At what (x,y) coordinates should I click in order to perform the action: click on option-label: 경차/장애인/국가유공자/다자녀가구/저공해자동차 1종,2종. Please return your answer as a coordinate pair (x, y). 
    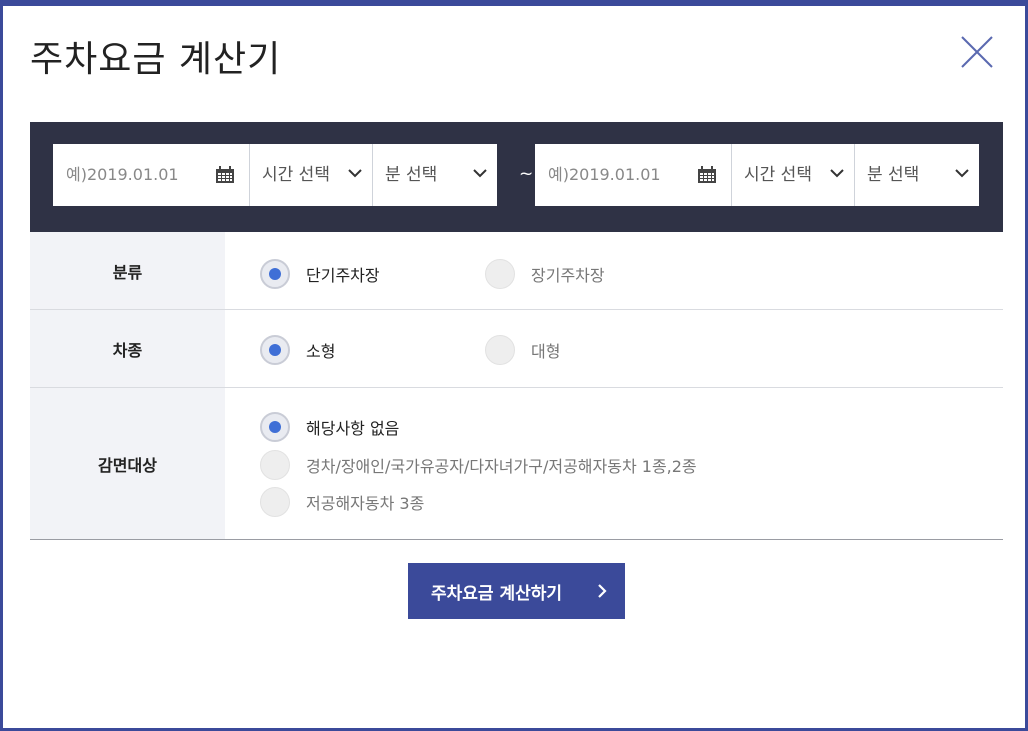
    Looking at the image, I should click on (501, 466).